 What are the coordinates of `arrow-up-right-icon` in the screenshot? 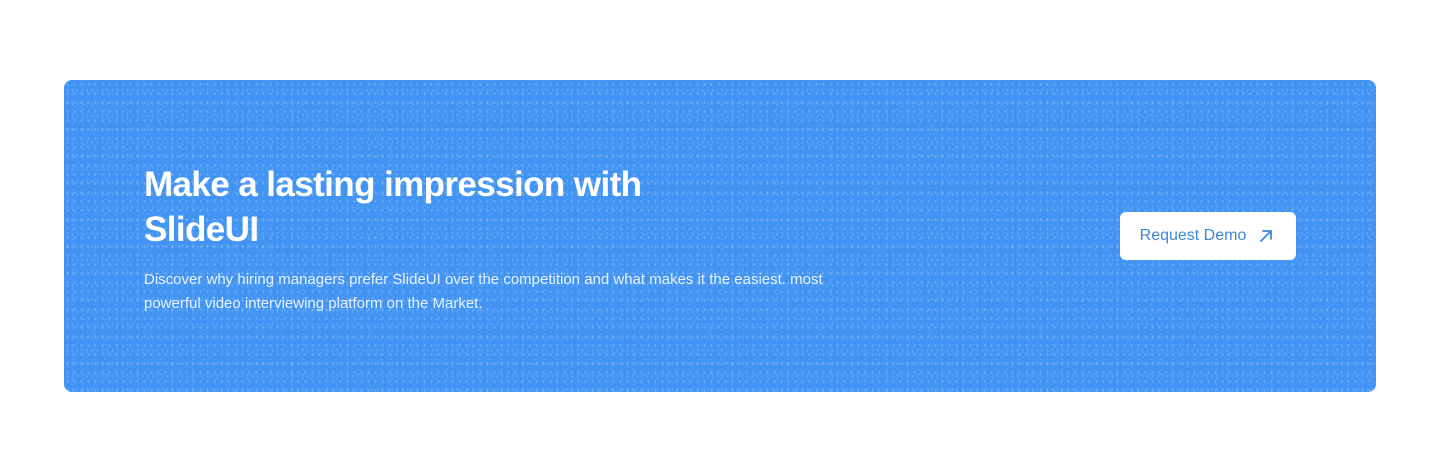 It's located at (1266, 236).